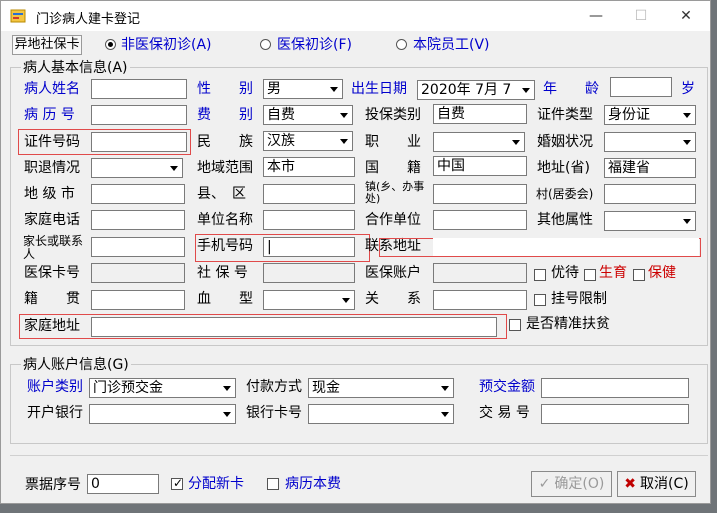 The width and height of the screenshot is (717, 513). I want to click on province-input: 福建省, so click(650, 168).